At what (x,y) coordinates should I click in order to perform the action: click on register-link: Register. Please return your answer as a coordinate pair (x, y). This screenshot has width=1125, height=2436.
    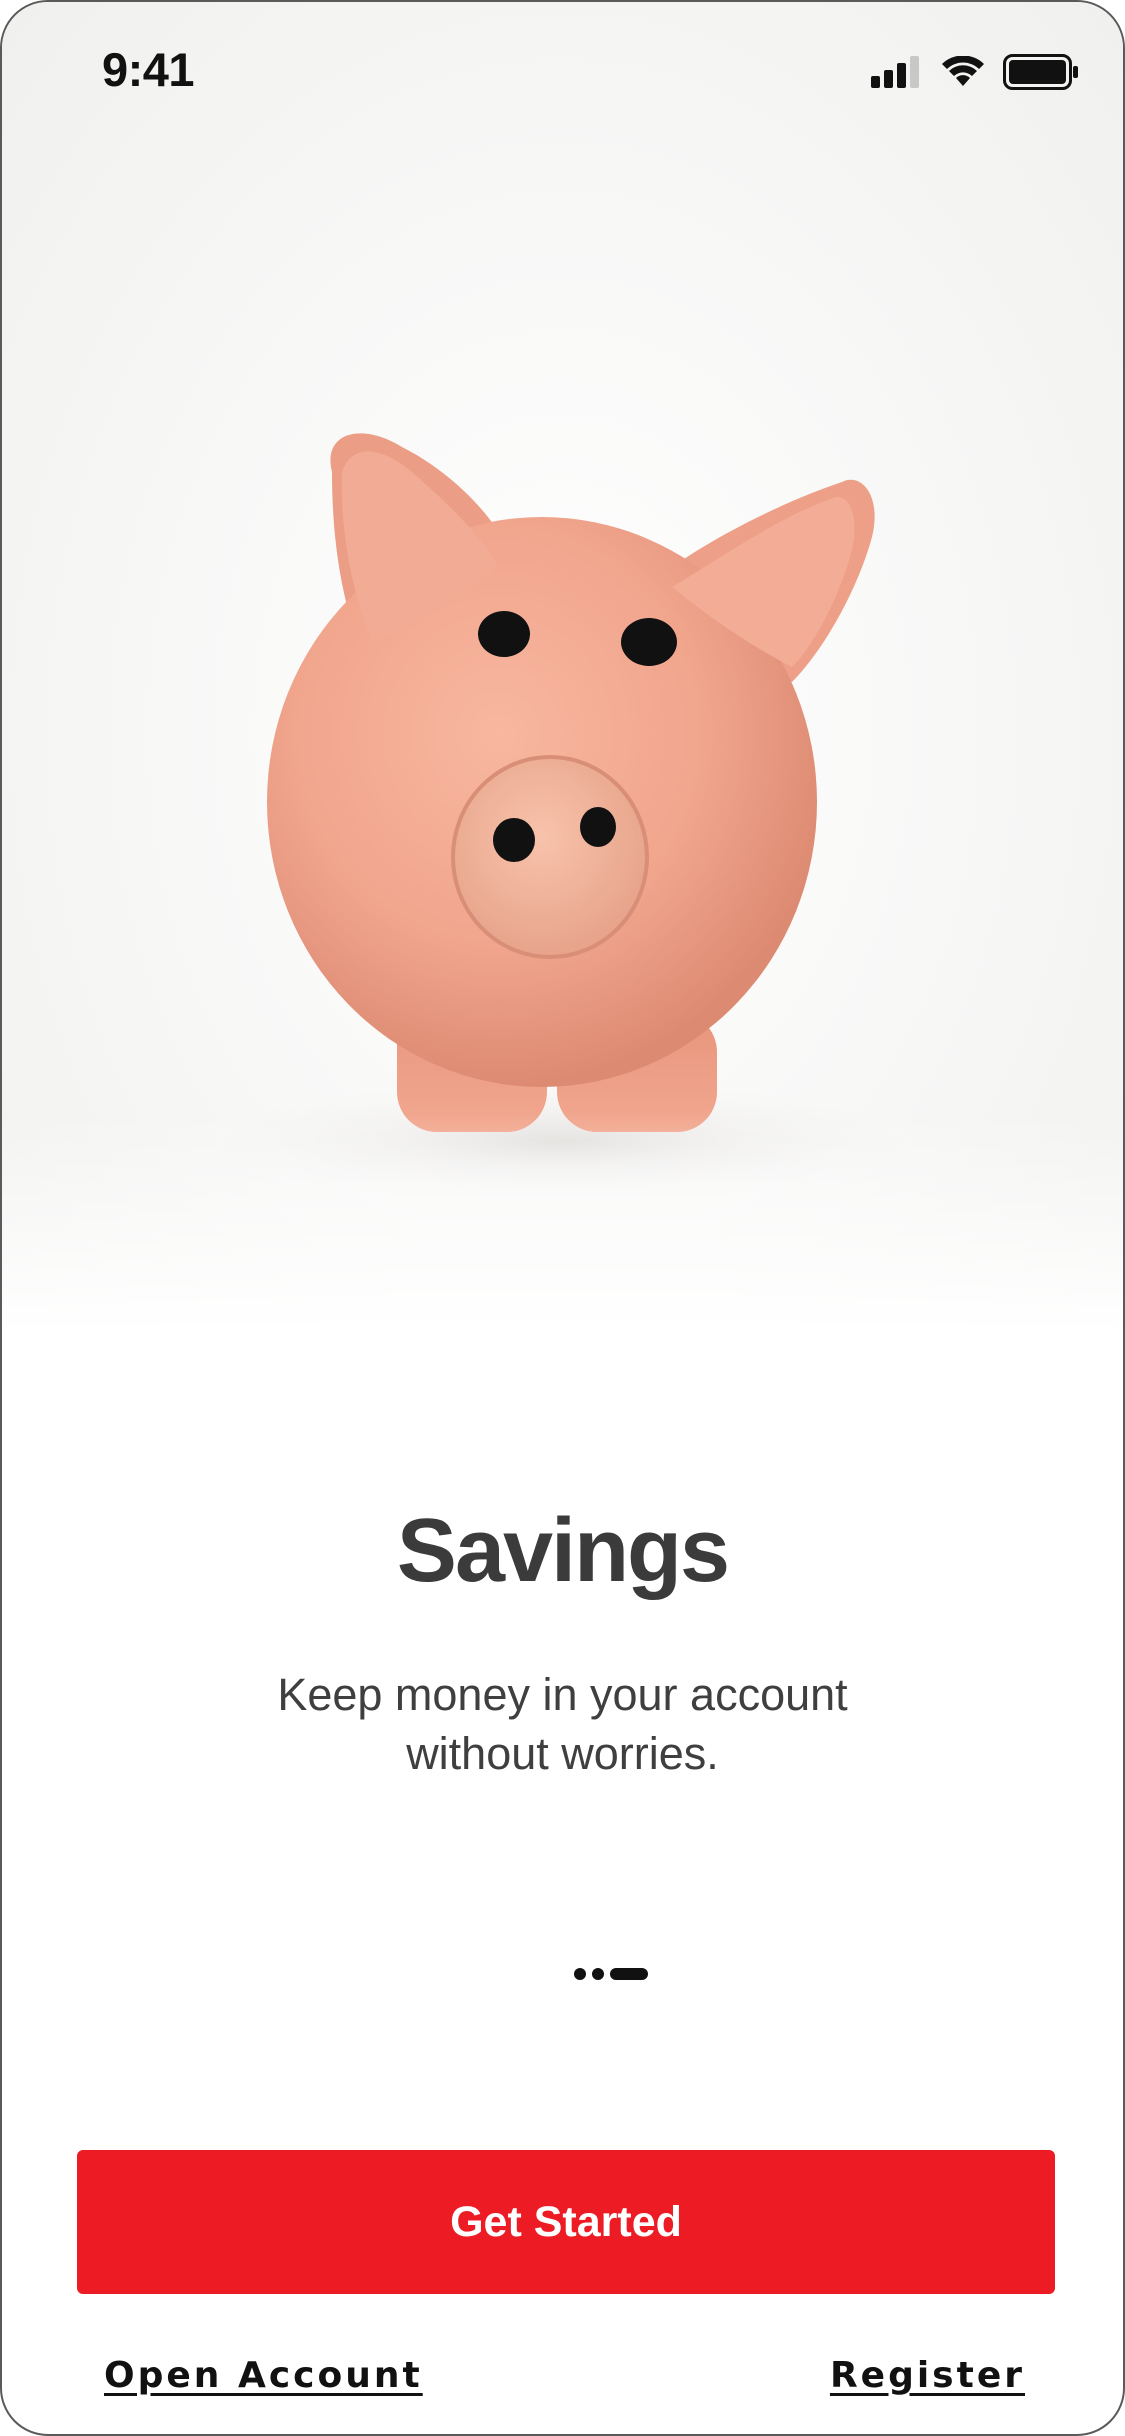
    Looking at the image, I should click on (927, 2375).